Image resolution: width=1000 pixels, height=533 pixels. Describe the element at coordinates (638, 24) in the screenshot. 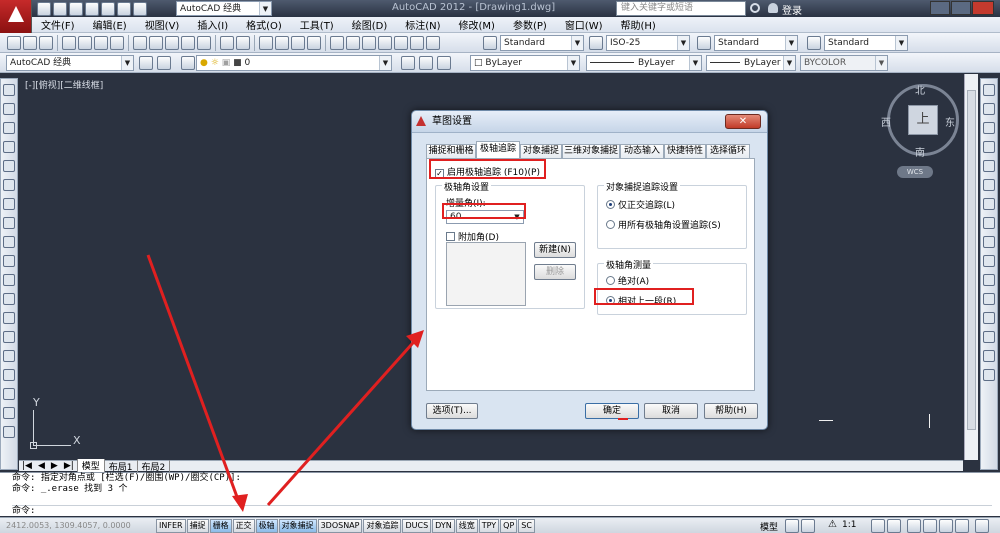

I see `menu-help: 帮助(H)` at that location.